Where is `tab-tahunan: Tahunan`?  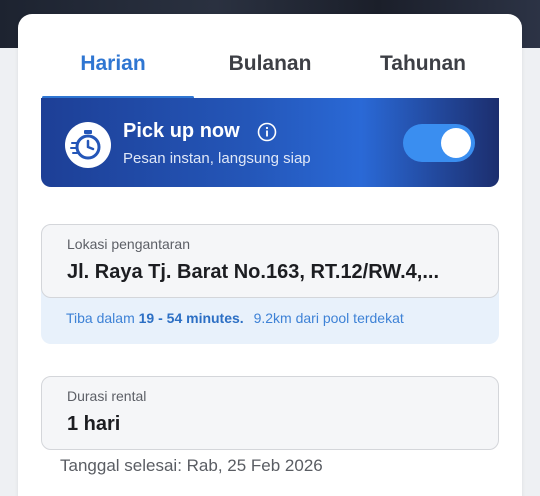 tab-tahunan: Tahunan is located at coordinates (423, 72).